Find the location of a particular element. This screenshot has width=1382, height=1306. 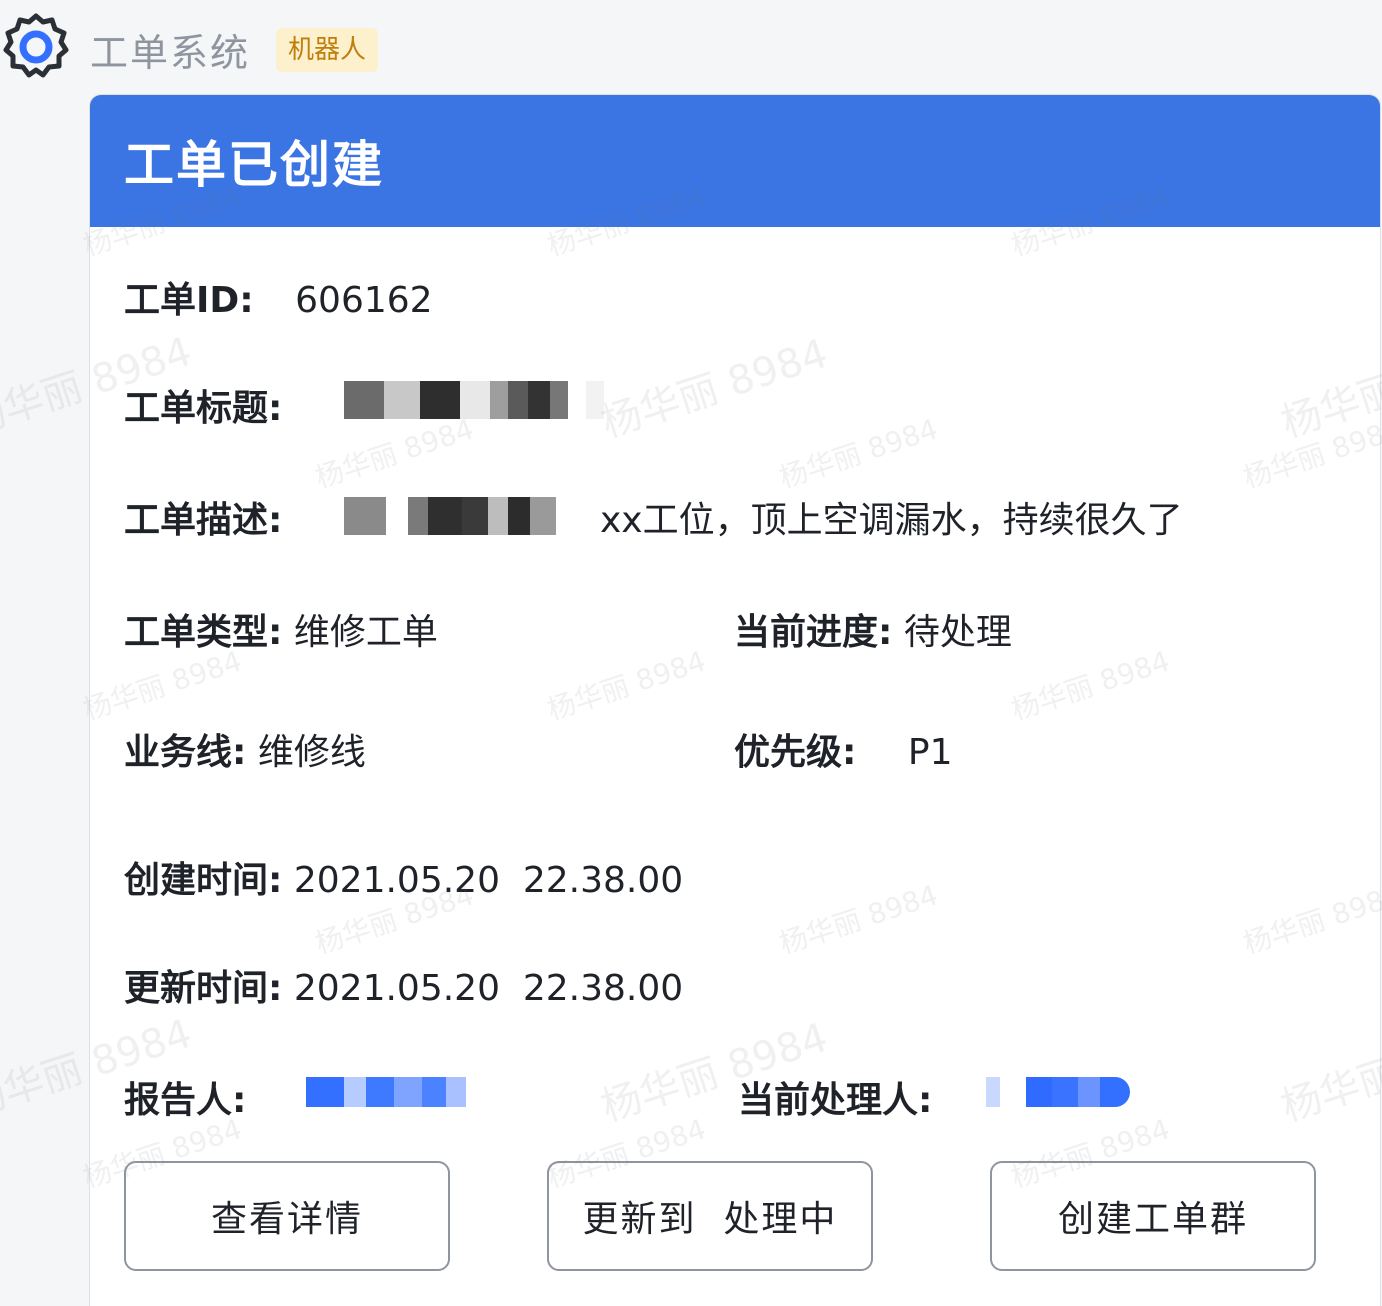

ticket-type-field: 工单类型: 维修工单 is located at coordinates (281, 629).